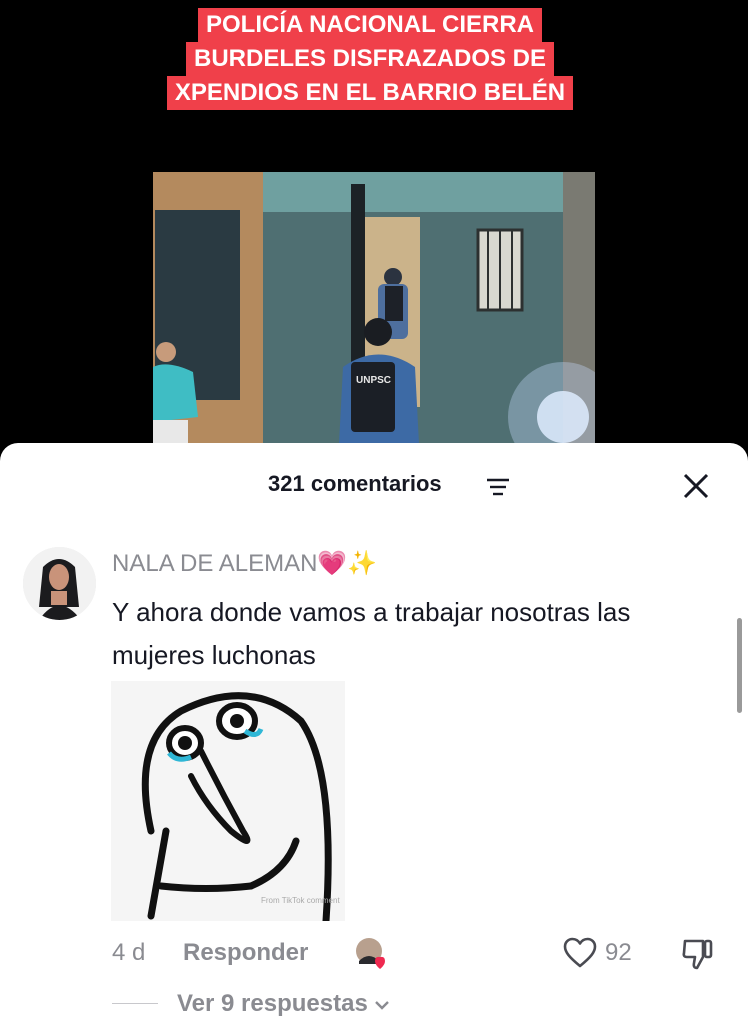 This screenshot has height=1024, width=748. Describe the element at coordinates (244, 563) in the screenshot. I see `comment-author: NALA DE ALEMAN💗✨` at that location.